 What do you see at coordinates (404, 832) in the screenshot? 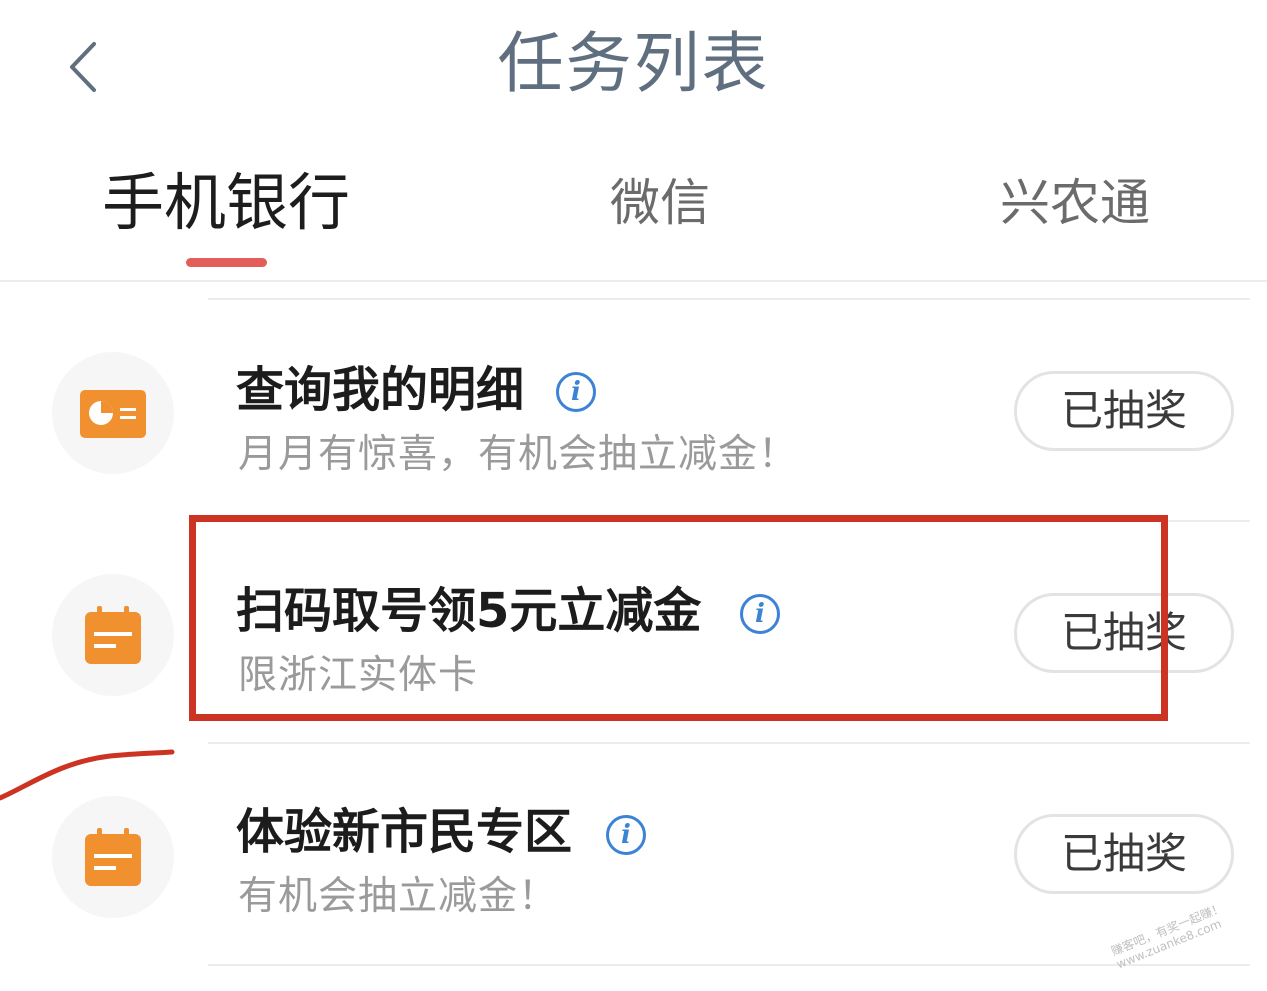
I see `task-title: 体验新市民专区` at bounding box center [404, 832].